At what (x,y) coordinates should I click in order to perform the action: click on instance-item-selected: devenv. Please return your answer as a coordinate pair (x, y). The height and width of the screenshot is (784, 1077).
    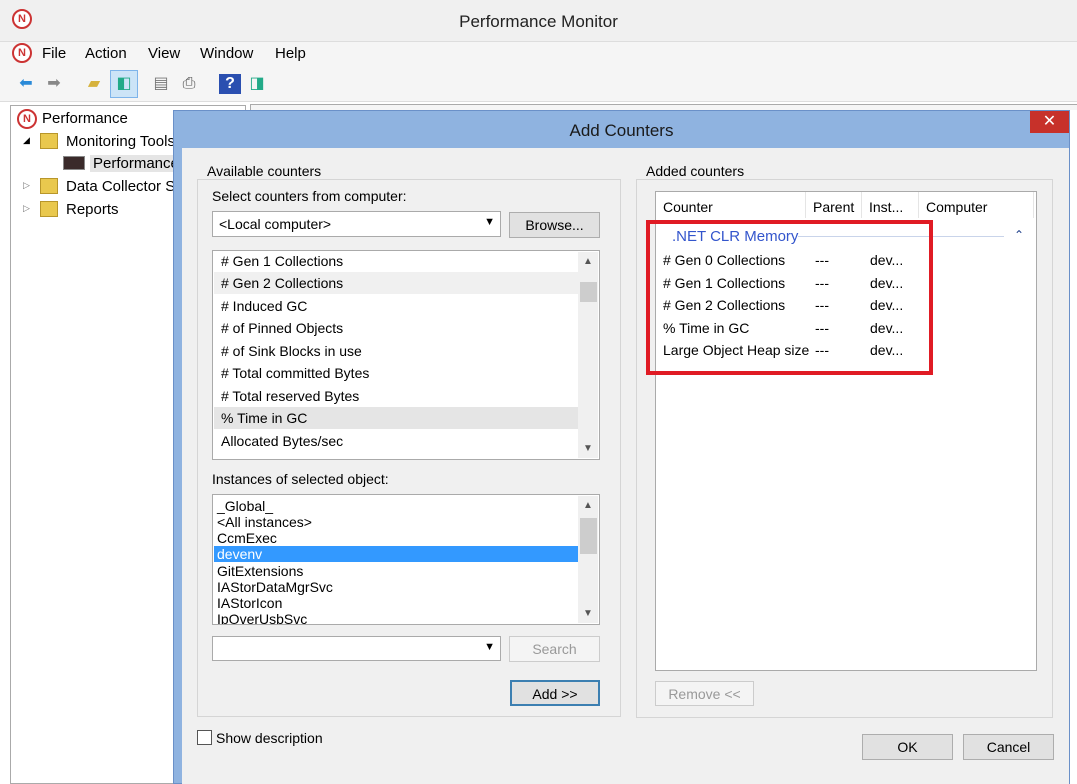
    Looking at the image, I should click on (239, 554).